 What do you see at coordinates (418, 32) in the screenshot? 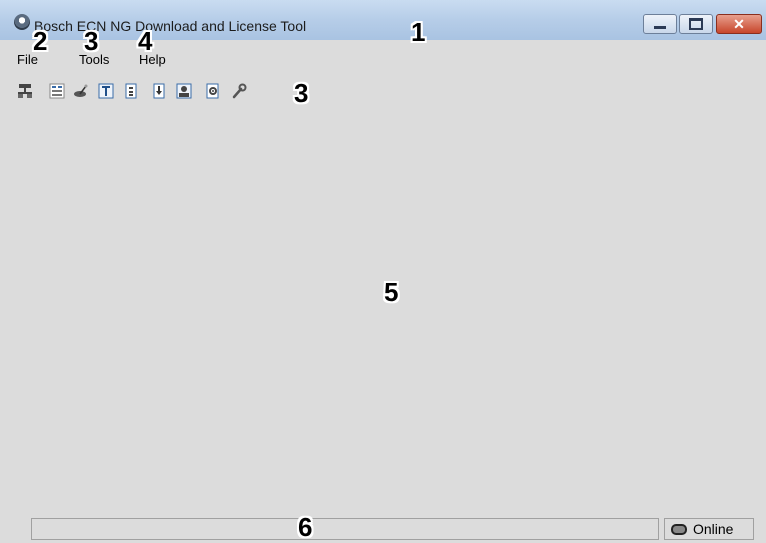
I see `callout-1: 1` at bounding box center [418, 32].